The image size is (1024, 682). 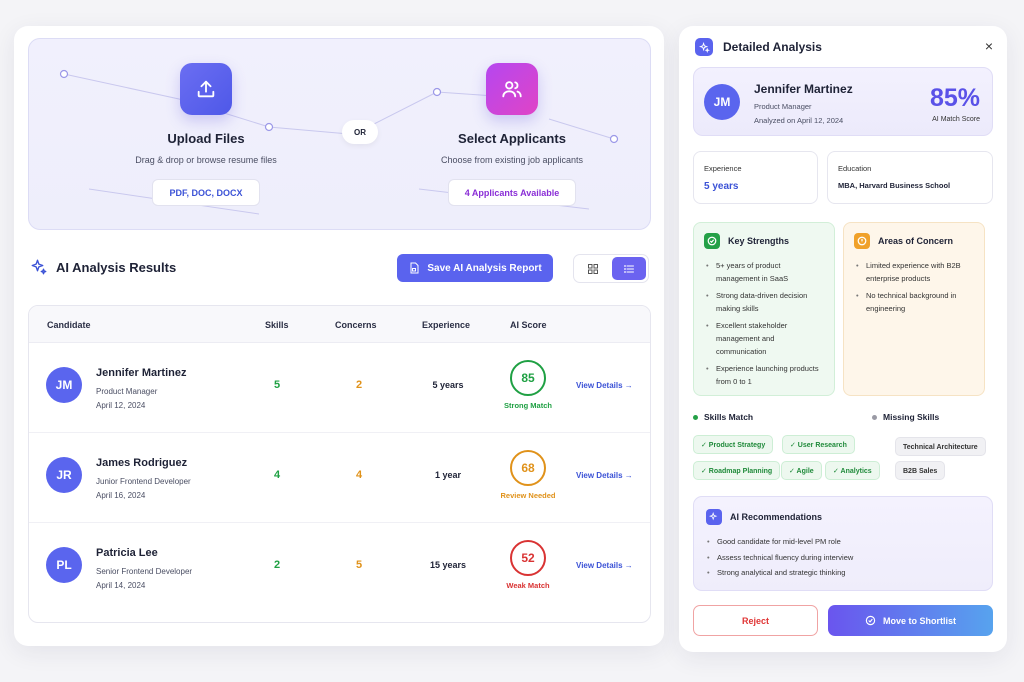 I want to click on shortlist-label: Move to Shortlist, so click(x=919, y=620).